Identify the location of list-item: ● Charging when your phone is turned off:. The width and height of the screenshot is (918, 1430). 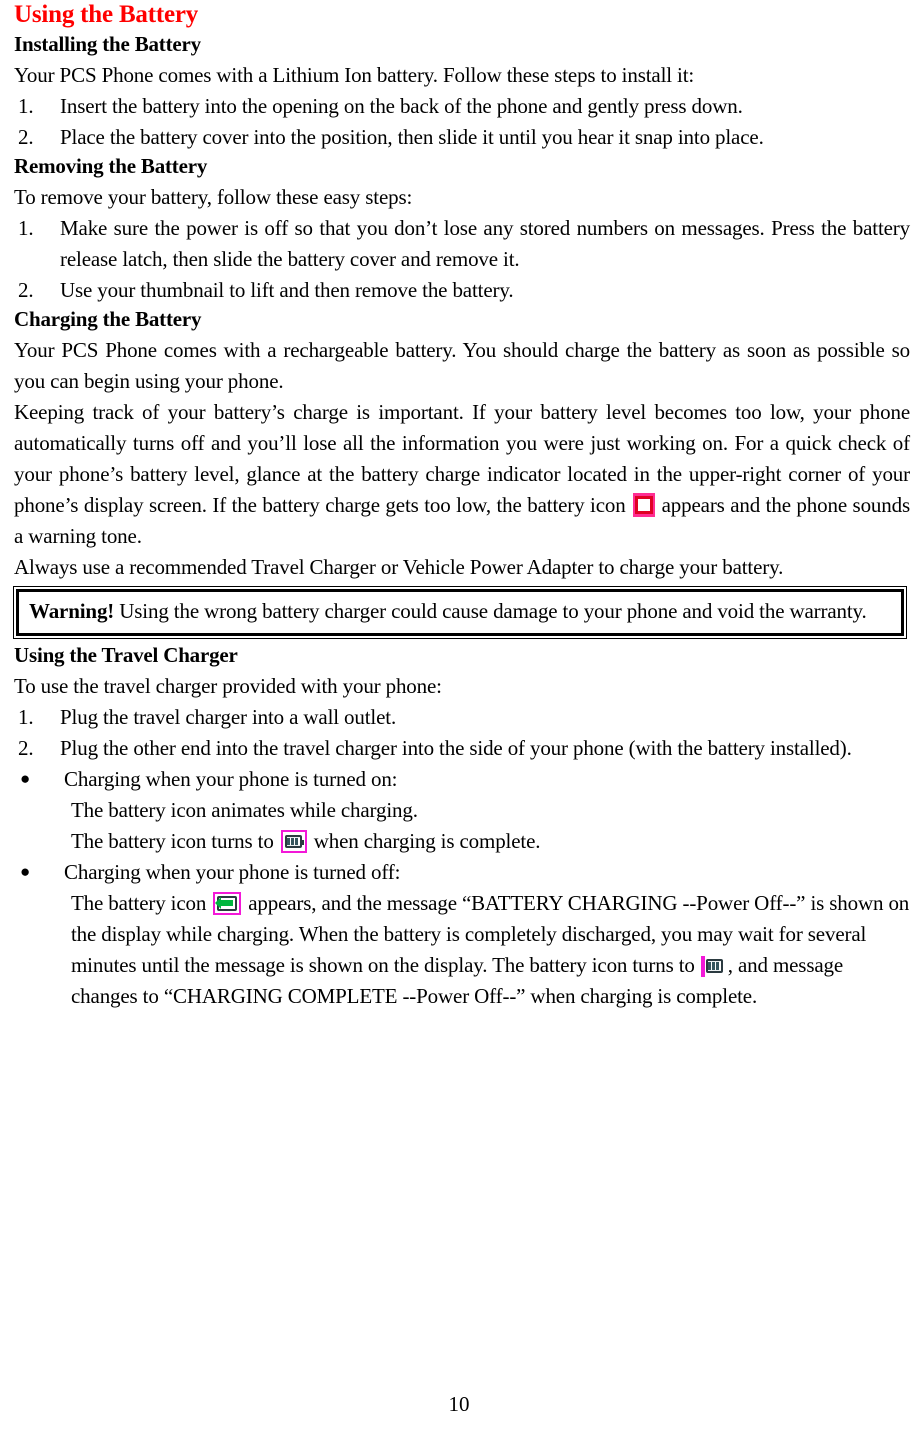
(462, 872).